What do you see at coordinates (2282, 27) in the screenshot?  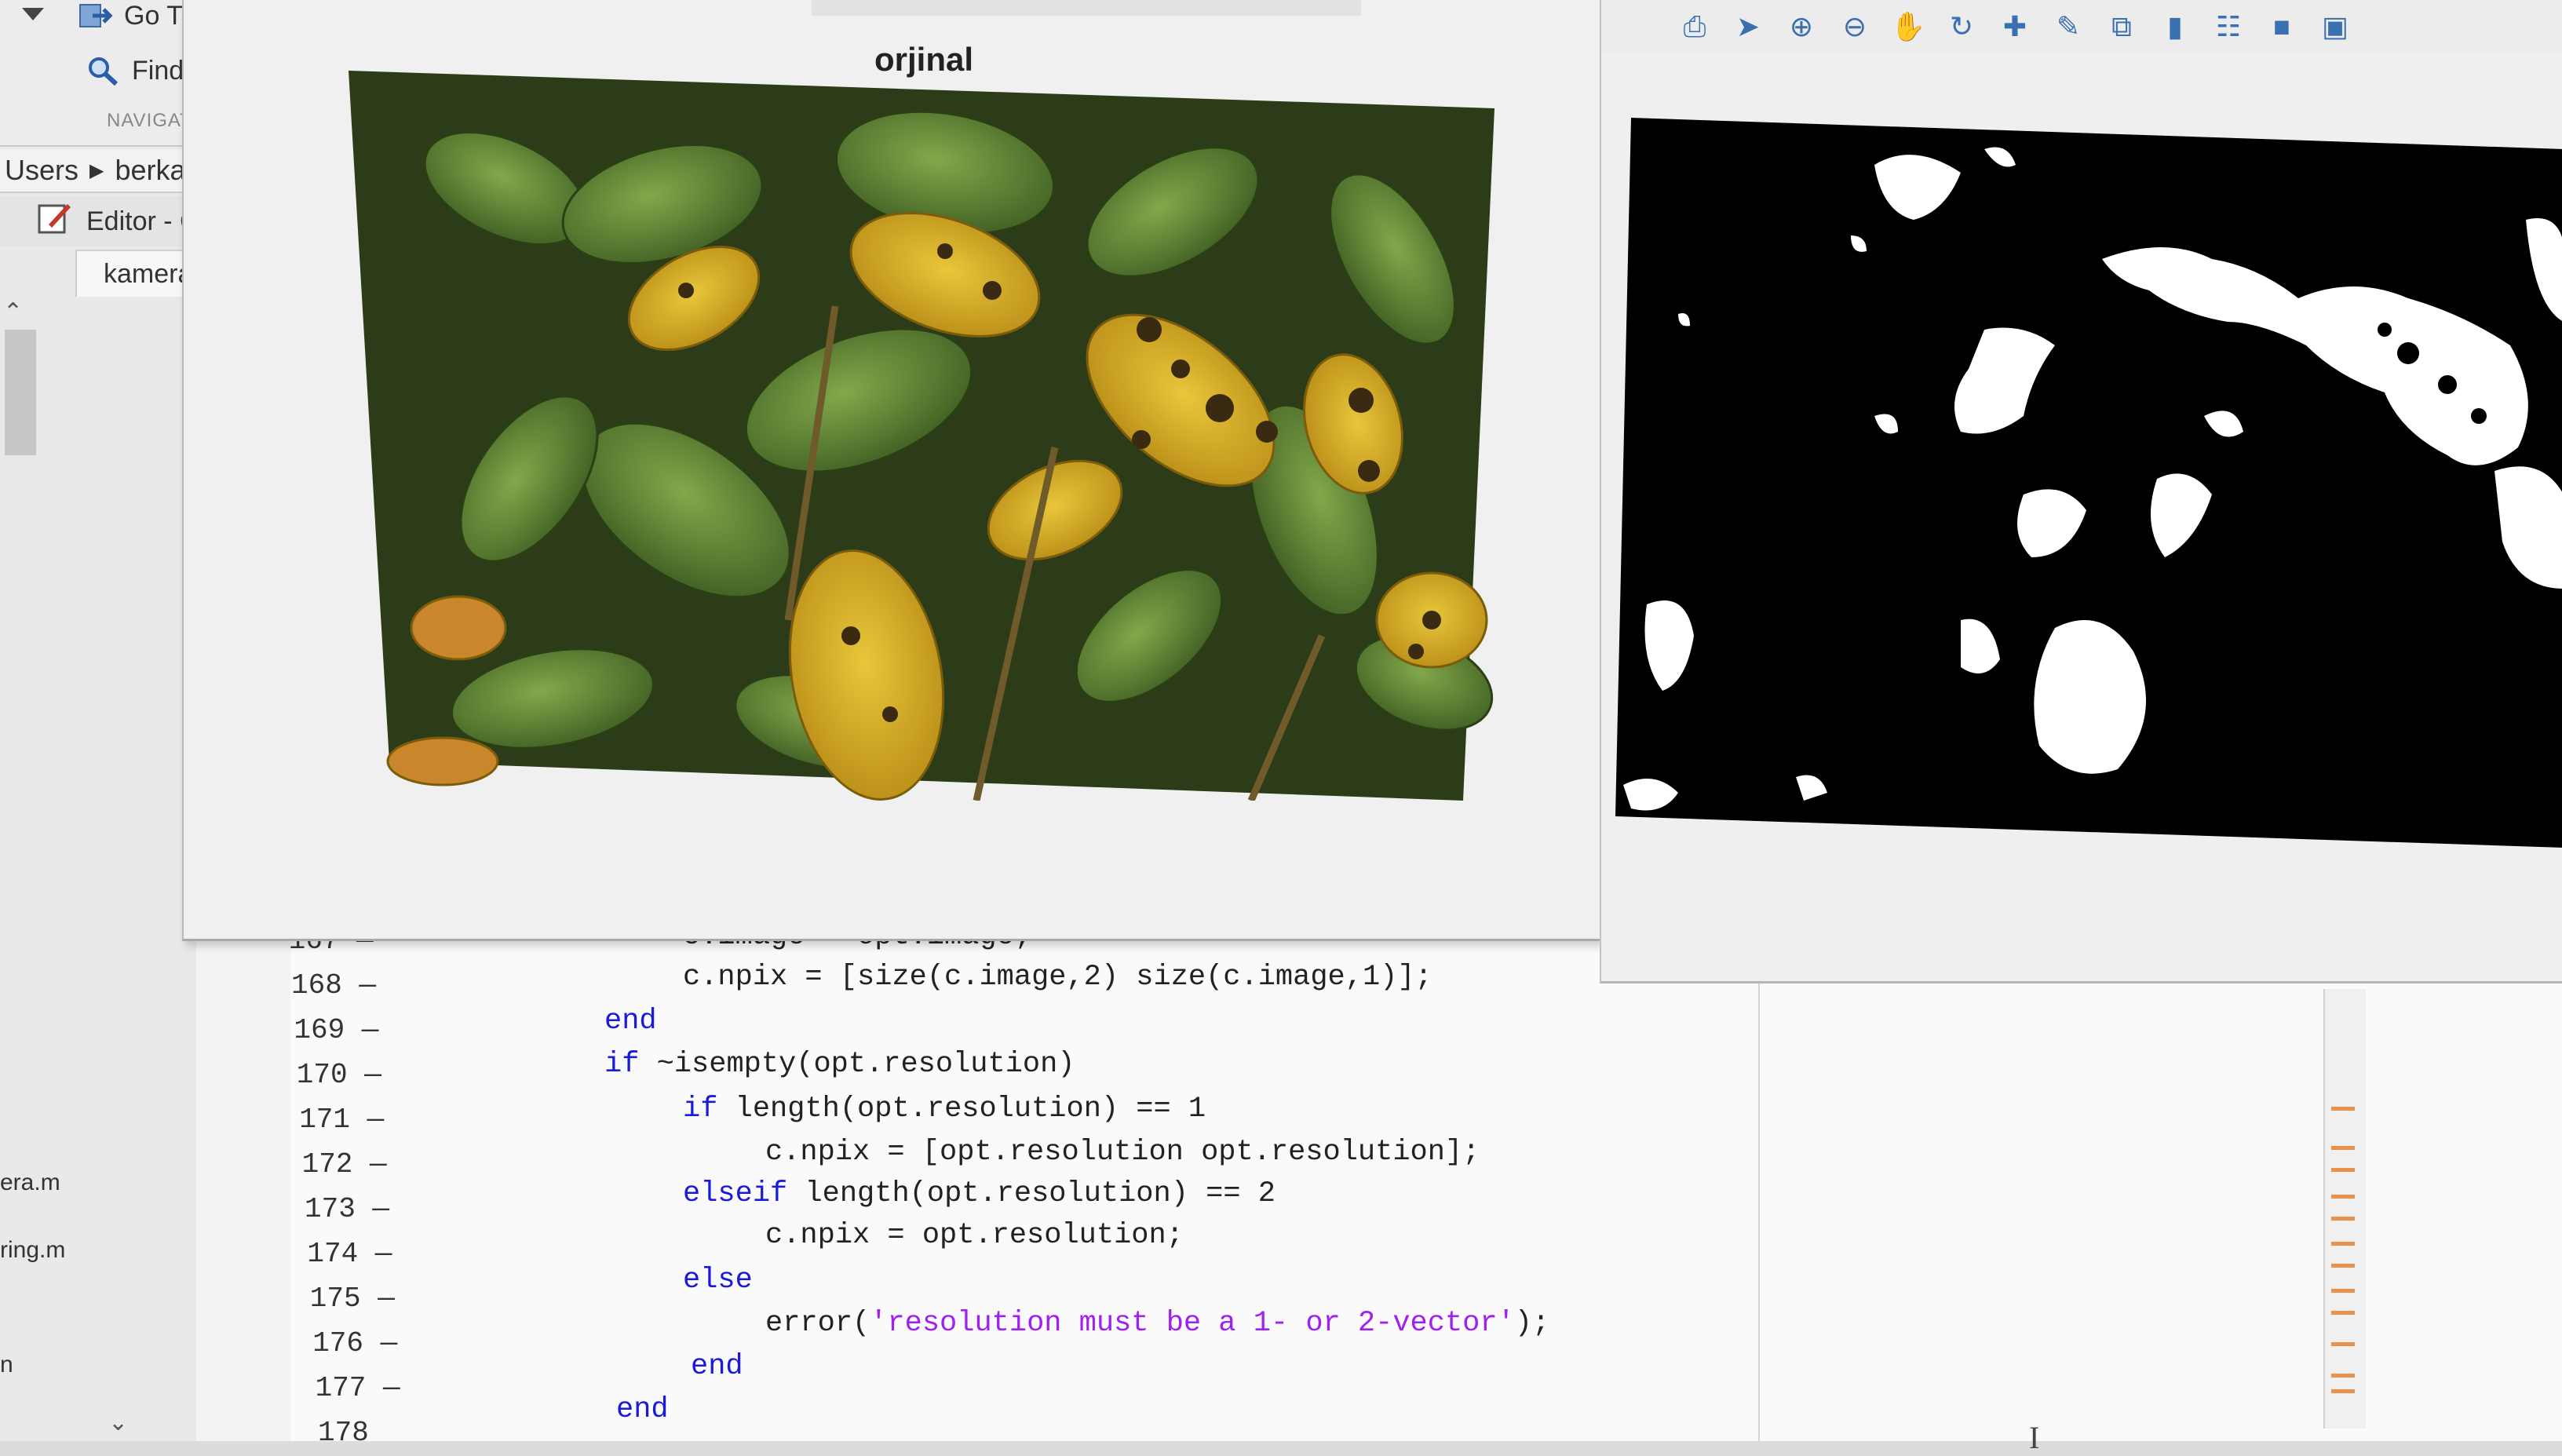 I see `hide-plot-tools-icon: ■` at bounding box center [2282, 27].